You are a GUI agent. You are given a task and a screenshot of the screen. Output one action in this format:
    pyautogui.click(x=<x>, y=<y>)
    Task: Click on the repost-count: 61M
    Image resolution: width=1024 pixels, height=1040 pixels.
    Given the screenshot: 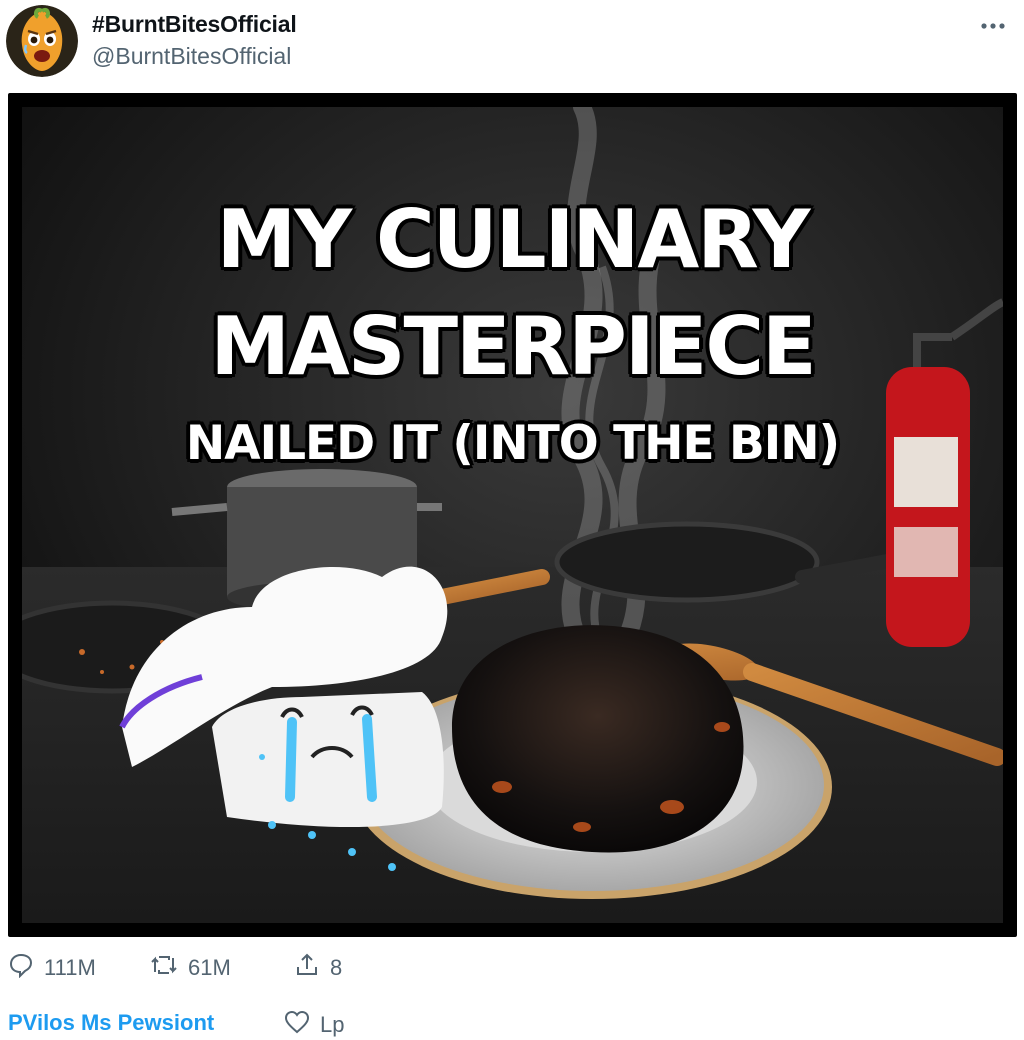 What is the action you would take?
    pyautogui.click(x=209, y=967)
    